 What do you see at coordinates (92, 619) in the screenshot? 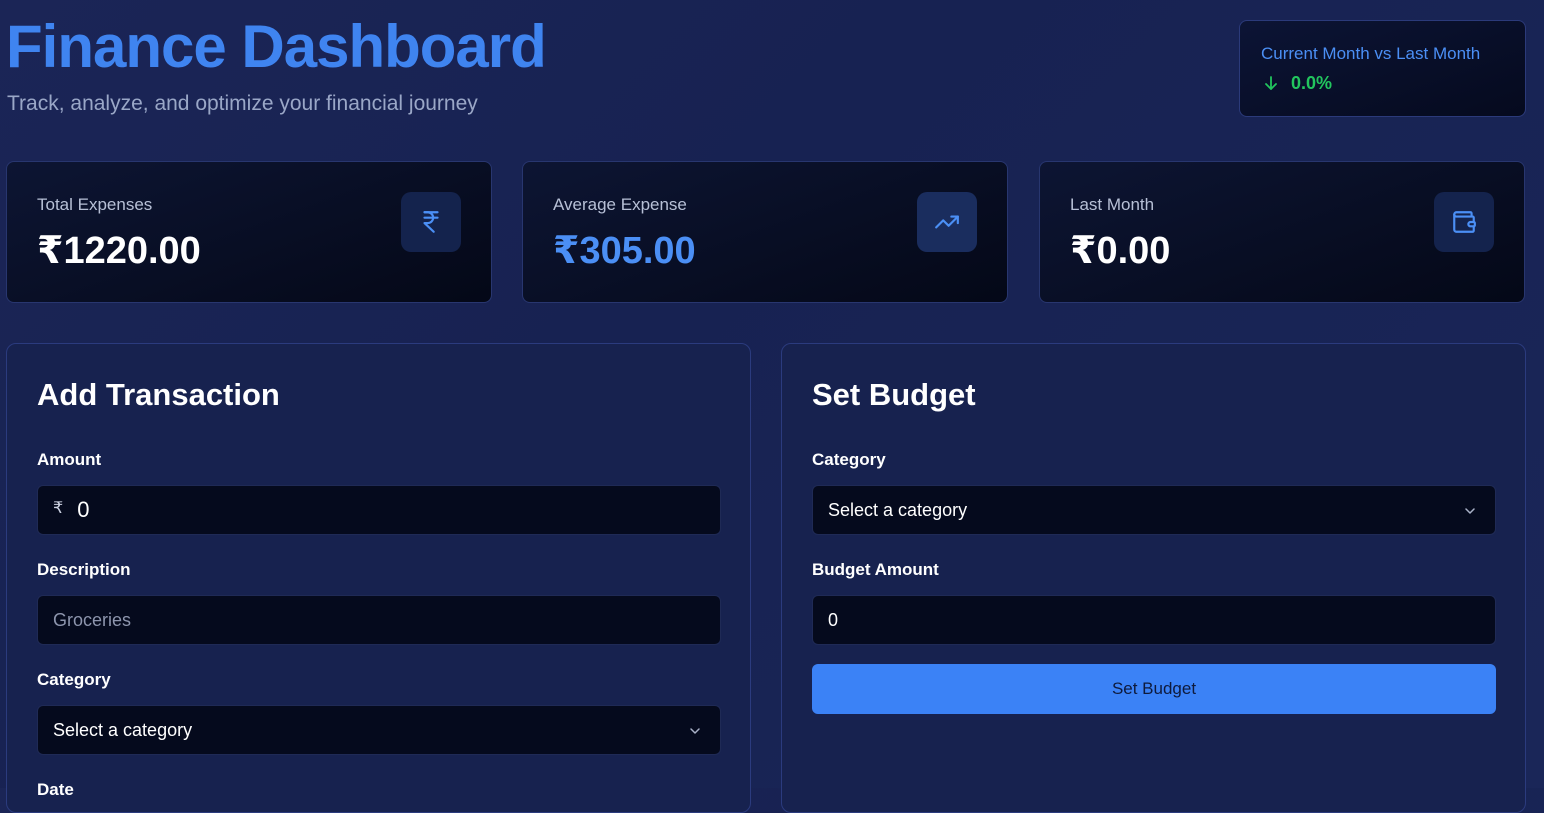
I see `description-placeholder: Groceries` at bounding box center [92, 619].